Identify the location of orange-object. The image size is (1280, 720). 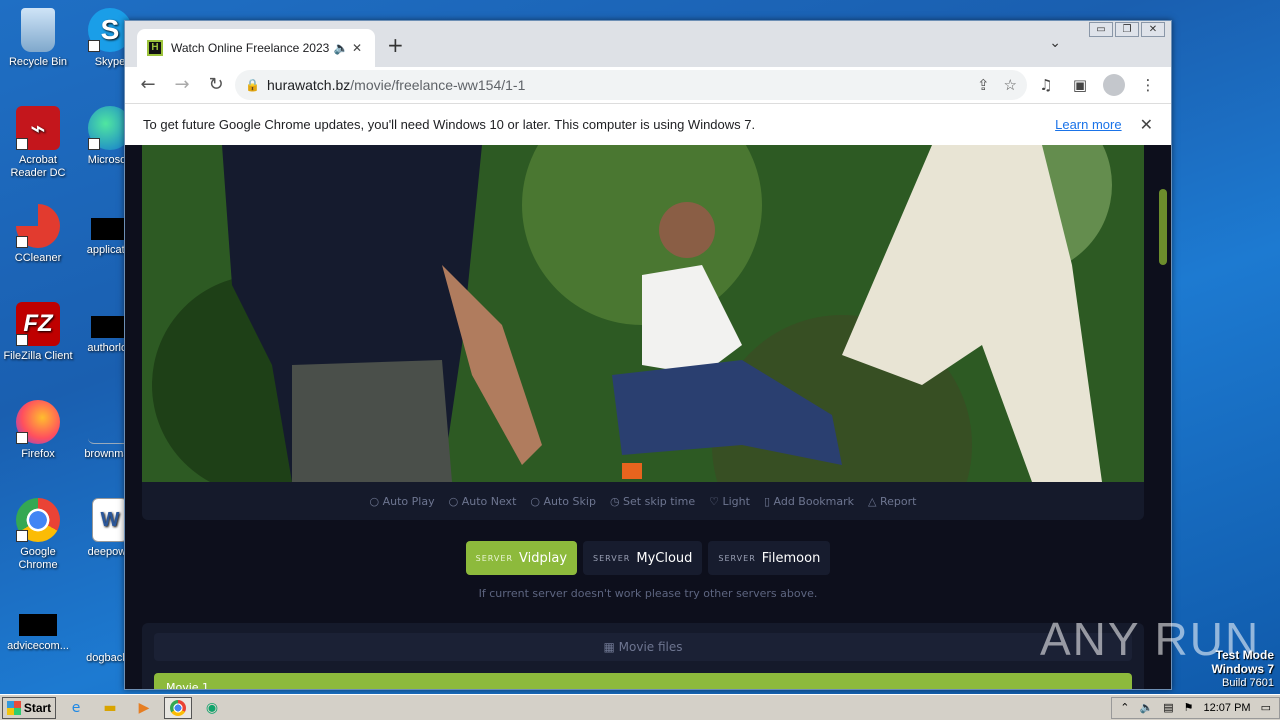
(632, 471).